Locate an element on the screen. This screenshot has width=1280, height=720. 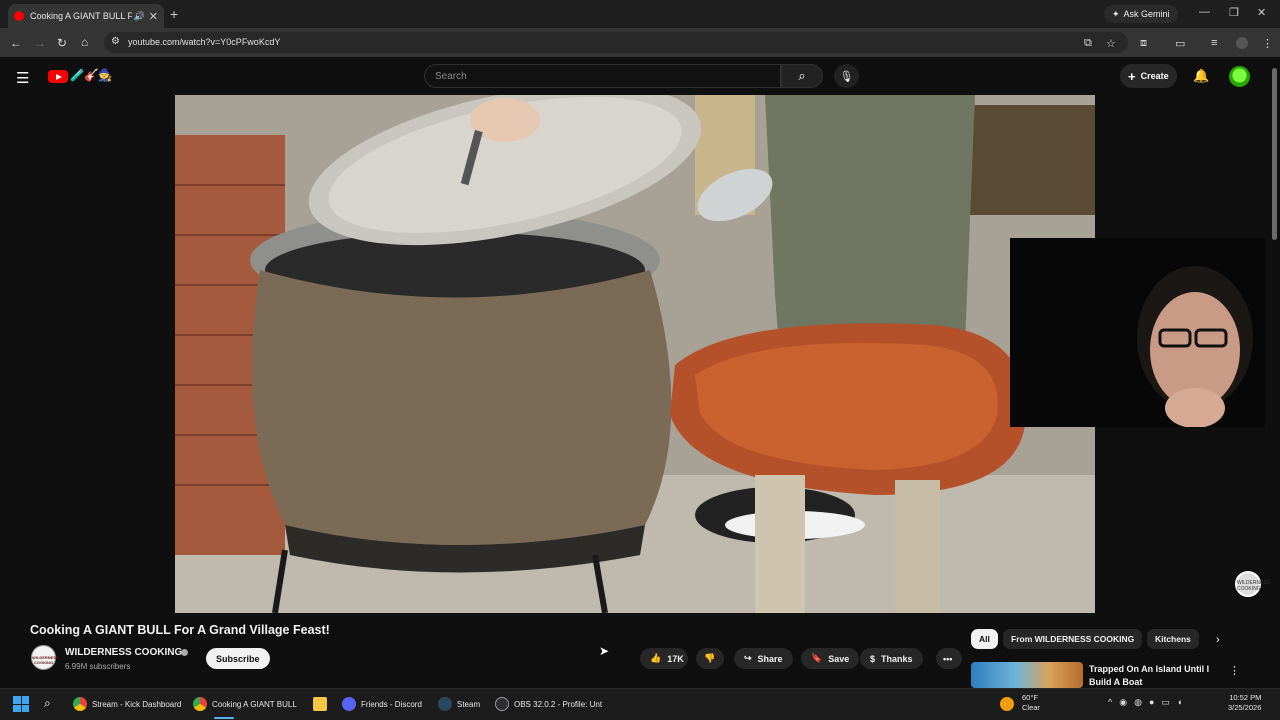
verified-badge-icon is located at coordinates (184, 652).